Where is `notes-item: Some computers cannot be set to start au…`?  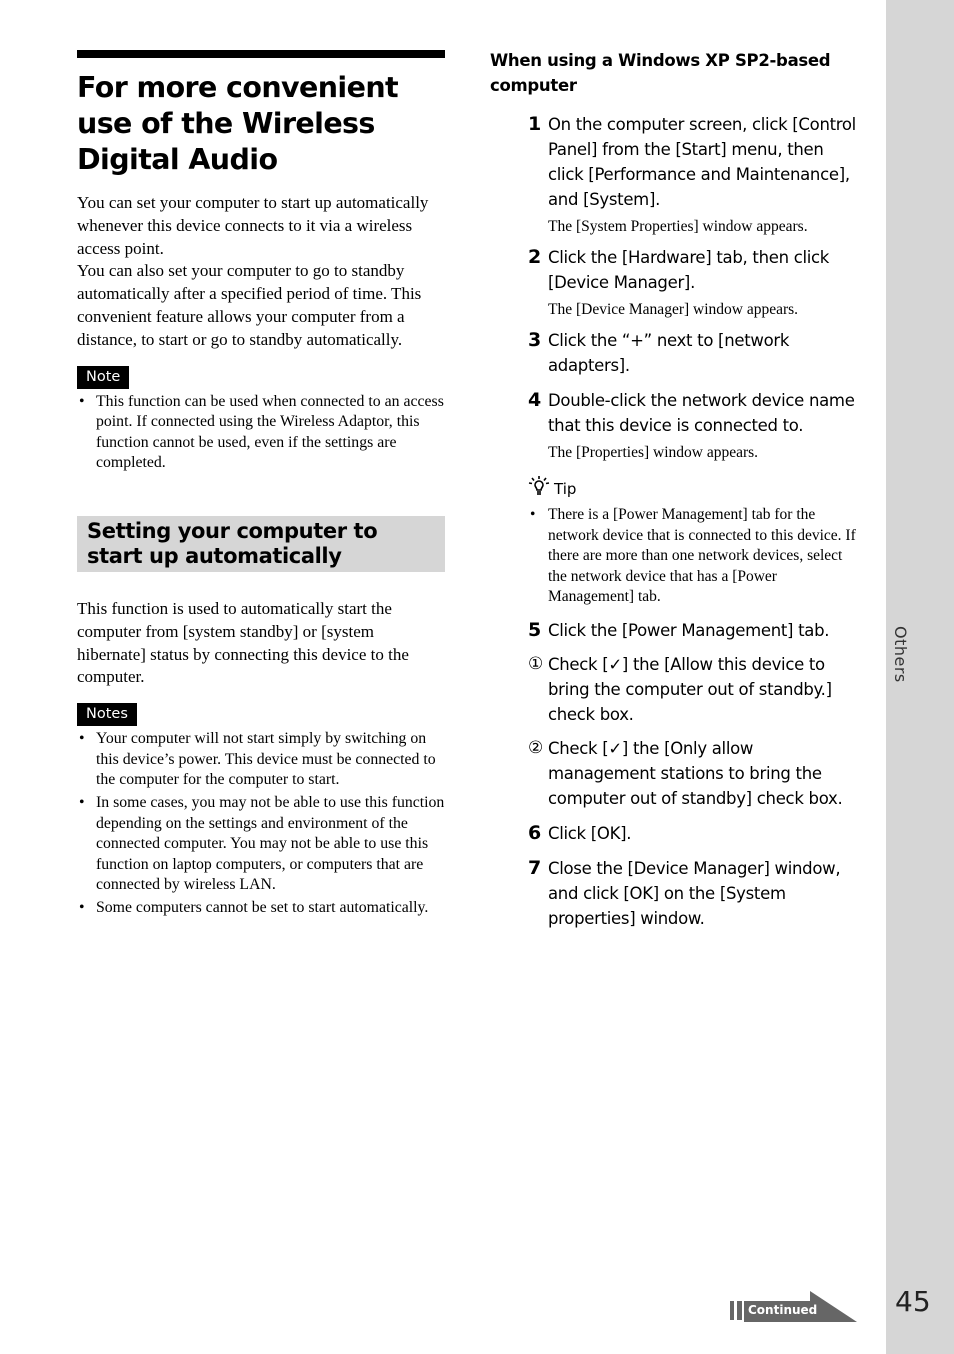 notes-item: Some computers cannot be set to start au… is located at coordinates (261, 908).